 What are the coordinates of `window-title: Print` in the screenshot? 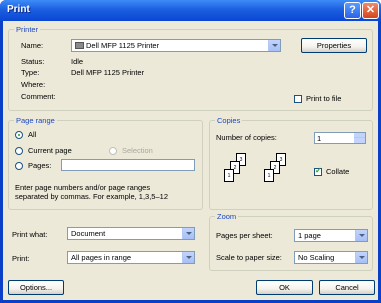 It's located at (18, 9).